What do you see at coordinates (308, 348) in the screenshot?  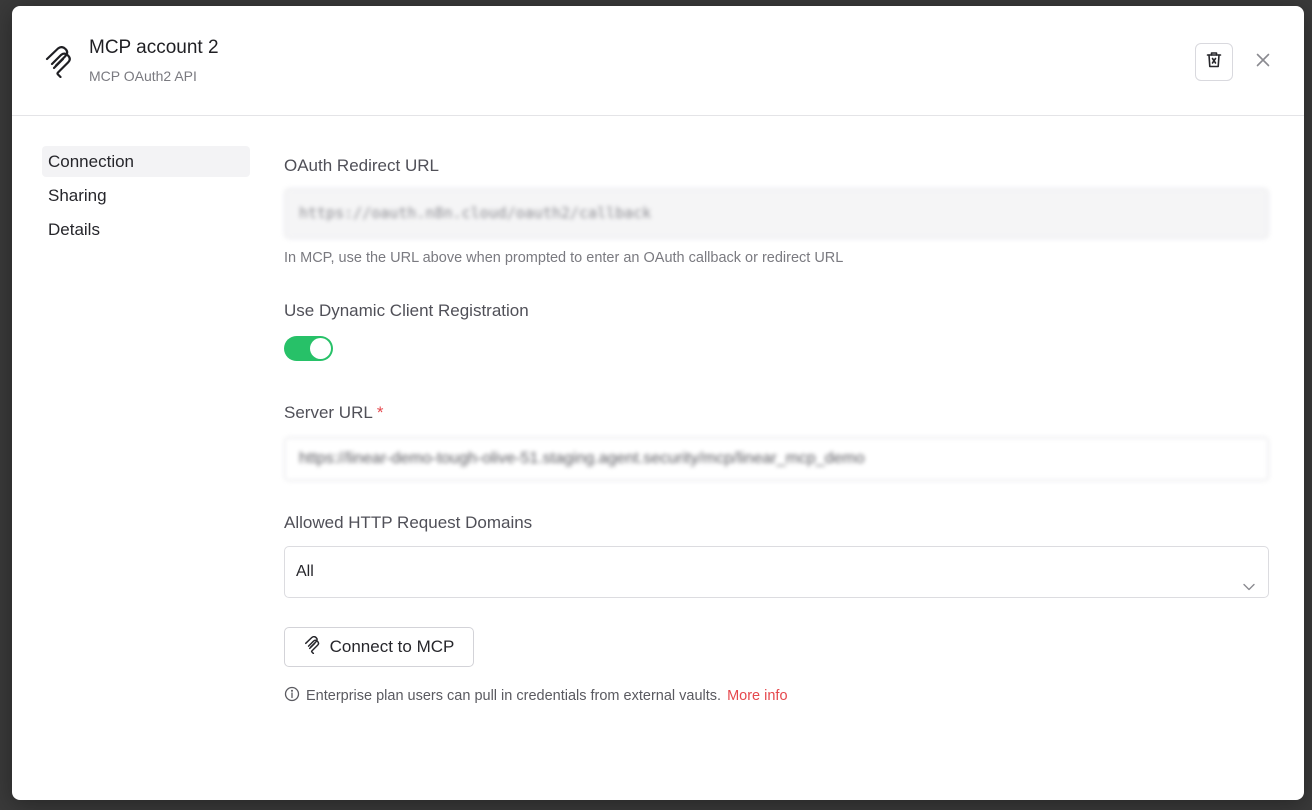 I see `dcr-toggle` at bounding box center [308, 348].